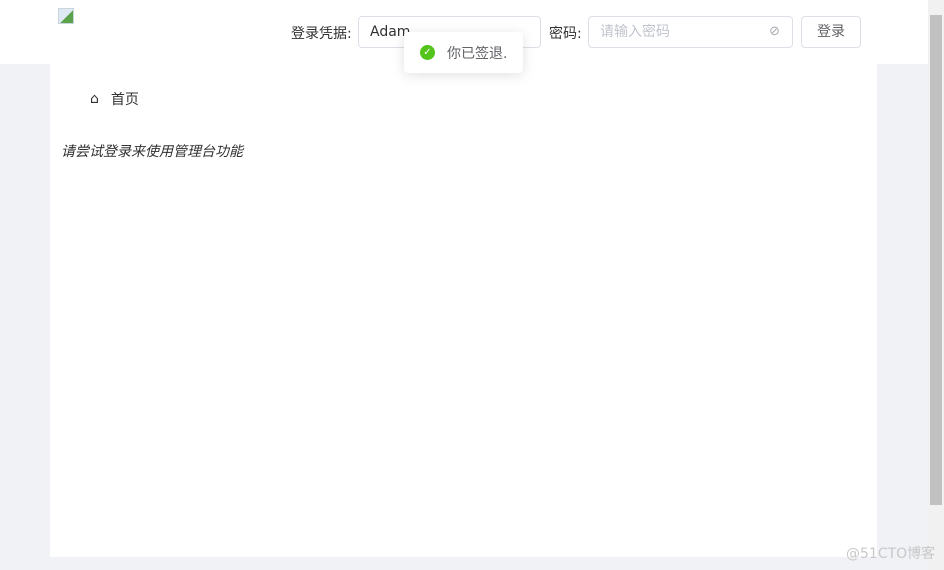  Describe the element at coordinates (635, 32) in the screenshot. I see `password-placeholder: 请输入密码` at that location.